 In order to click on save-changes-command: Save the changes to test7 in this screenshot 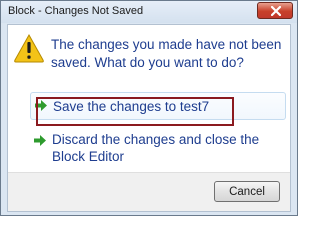, I will do `click(158, 106)`.